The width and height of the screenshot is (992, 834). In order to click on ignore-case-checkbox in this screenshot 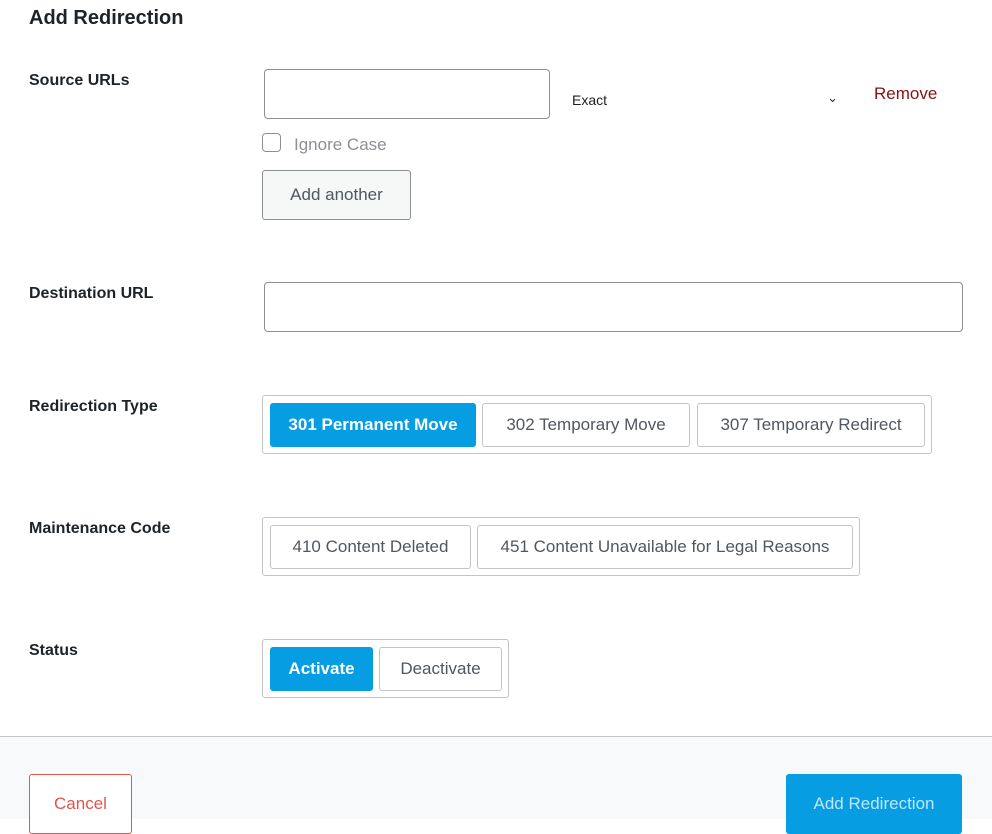, I will do `click(271, 142)`.